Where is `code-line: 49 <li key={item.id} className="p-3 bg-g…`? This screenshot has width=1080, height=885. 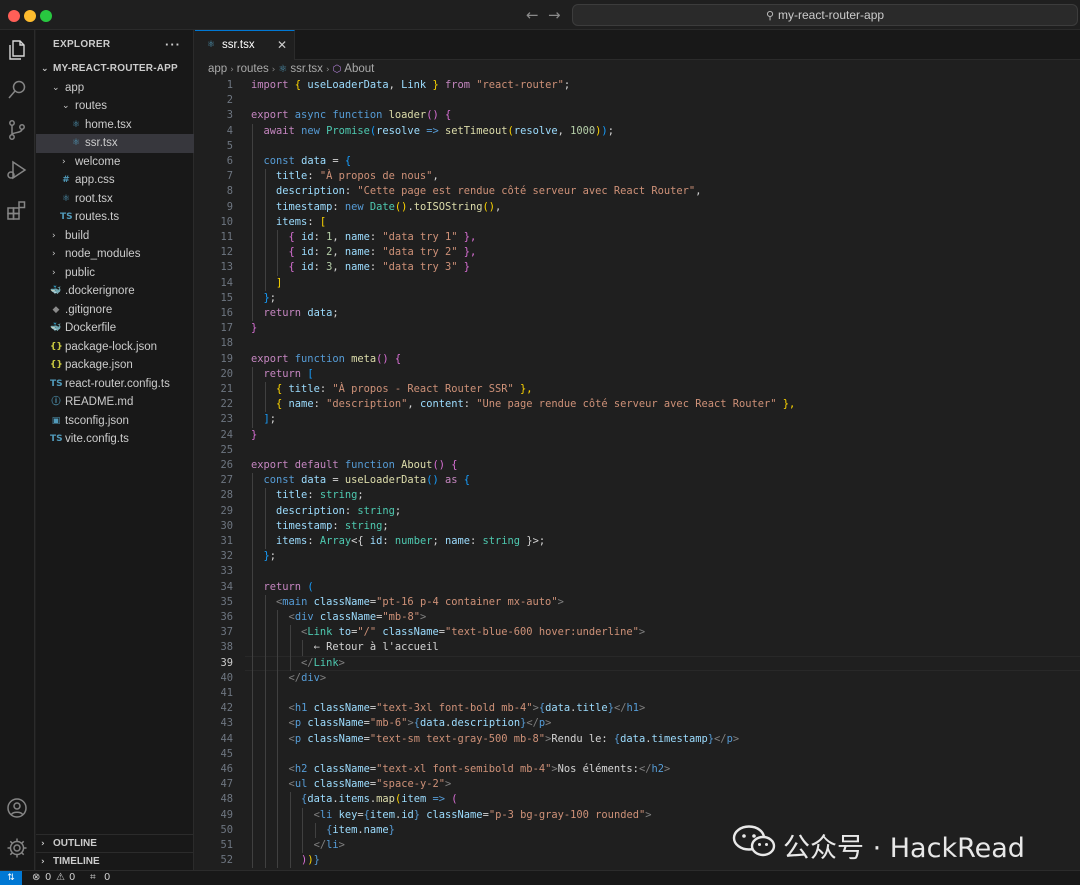
code-line: 49 <li key={item.id} className="p-3 bg-g… is located at coordinates (637, 815).